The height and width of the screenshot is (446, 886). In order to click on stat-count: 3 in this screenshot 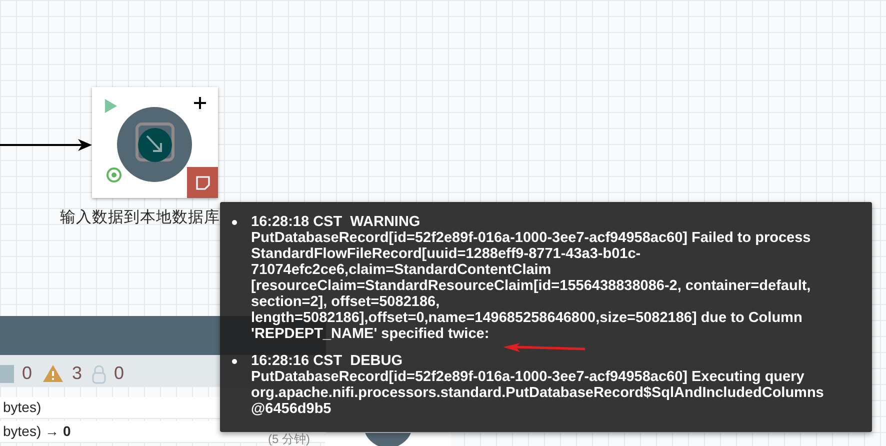, I will do `click(77, 373)`.